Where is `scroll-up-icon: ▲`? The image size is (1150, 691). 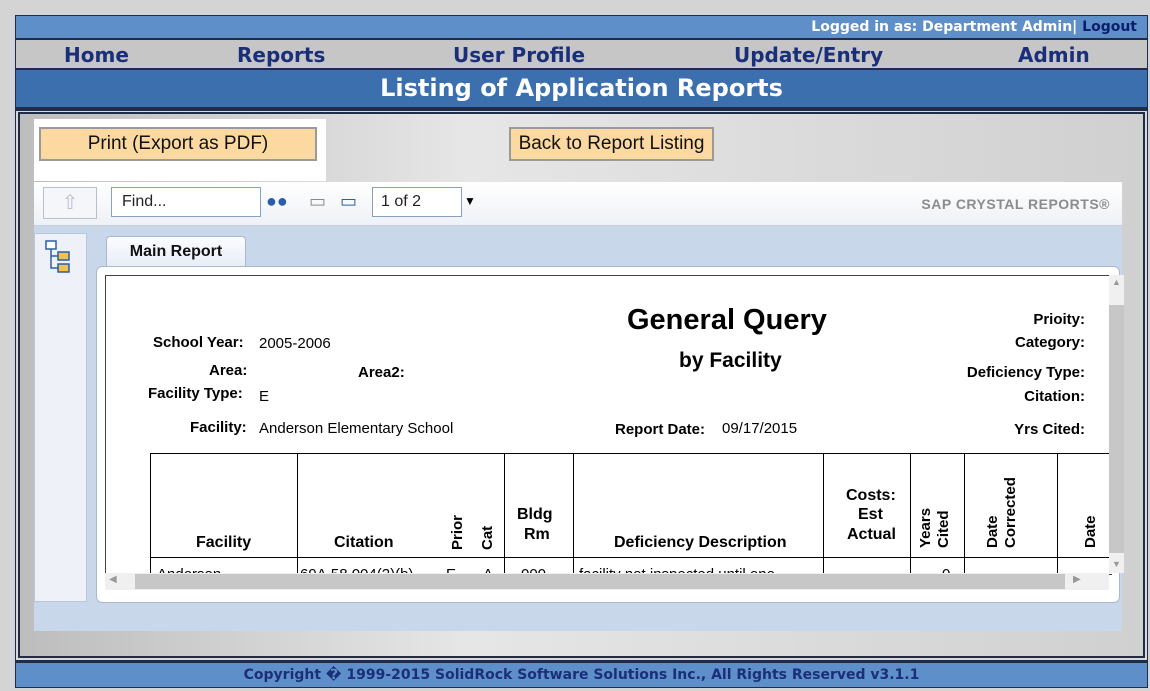 scroll-up-icon: ▲ is located at coordinates (1116, 282).